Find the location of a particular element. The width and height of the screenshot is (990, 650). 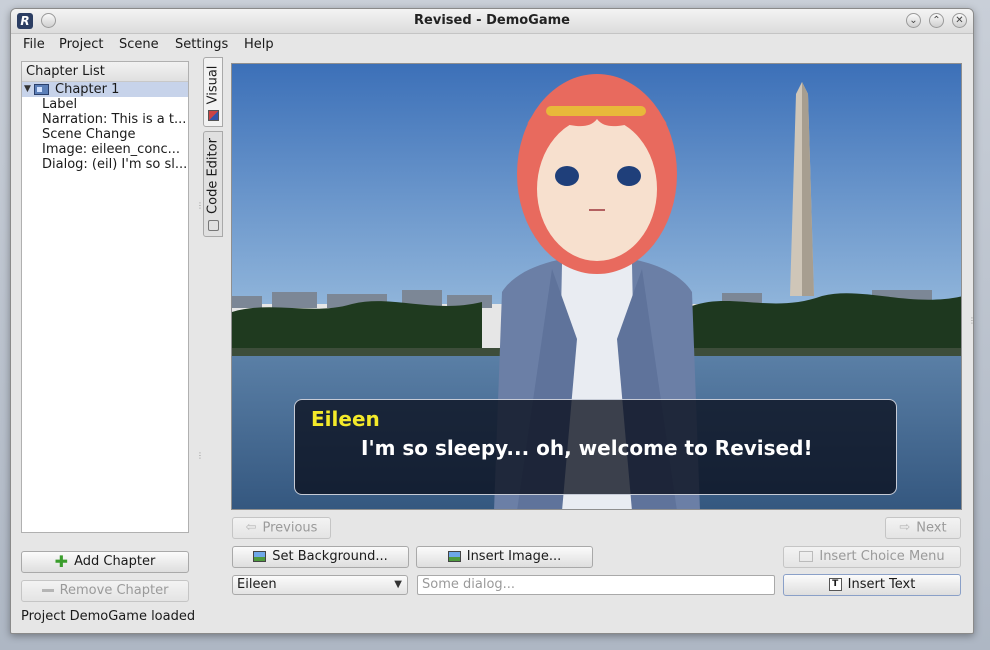

window-title: Revised - DemoGame is located at coordinates (492, 20).